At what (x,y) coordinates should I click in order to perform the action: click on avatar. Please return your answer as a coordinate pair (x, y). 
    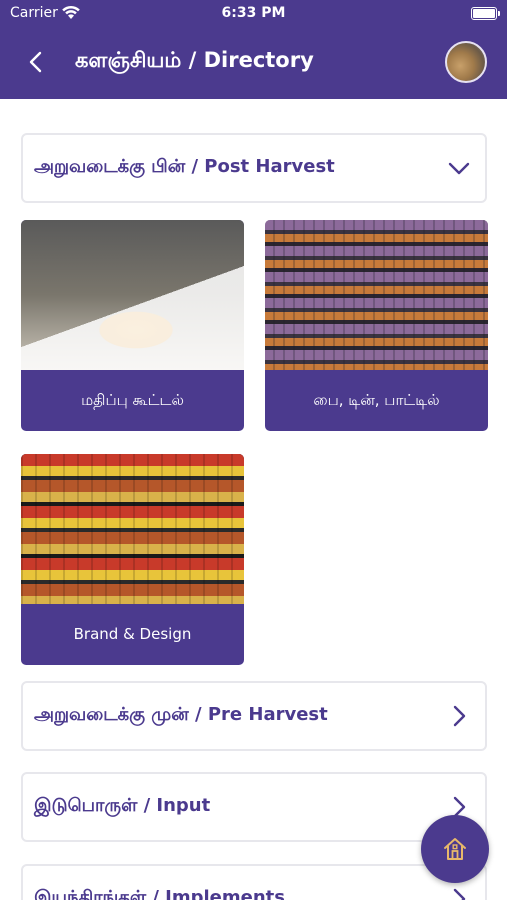
    Looking at the image, I should click on (466, 62).